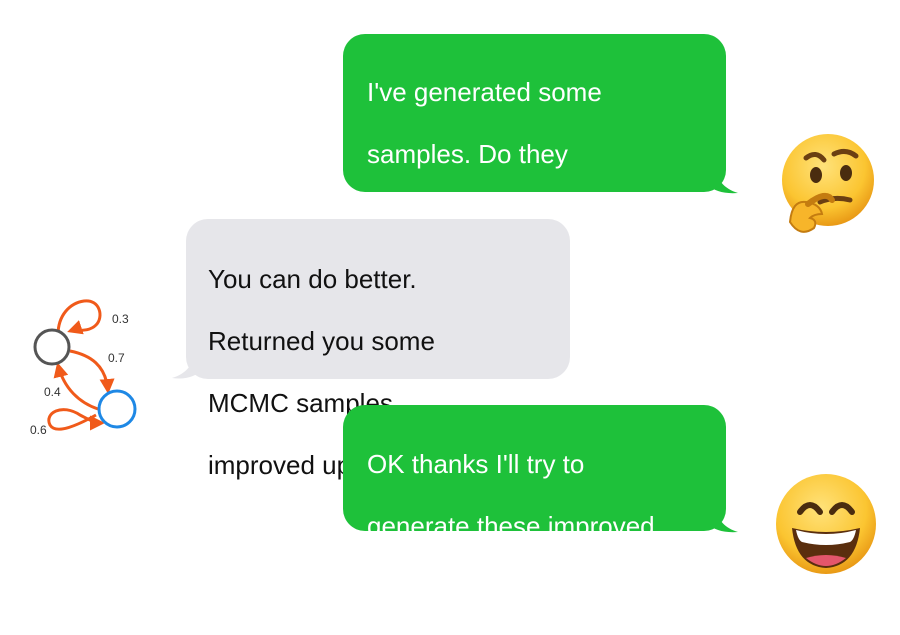 This screenshot has width=900, height=635. Describe the element at coordinates (511, 526) in the screenshot. I see `message-3-line-2: generate these improved` at that location.